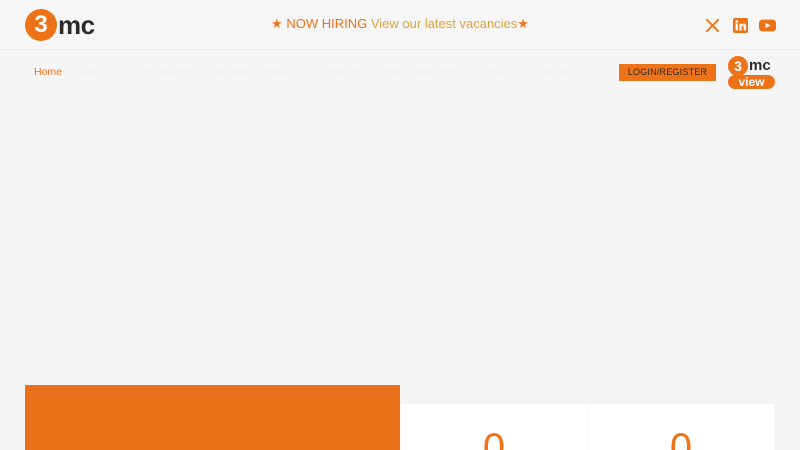 This screenshot has height=450, width=800. What do you see at coordinates (712, 25) in the screenshot?
I see `x-icon` at bounding box center [712, 25].